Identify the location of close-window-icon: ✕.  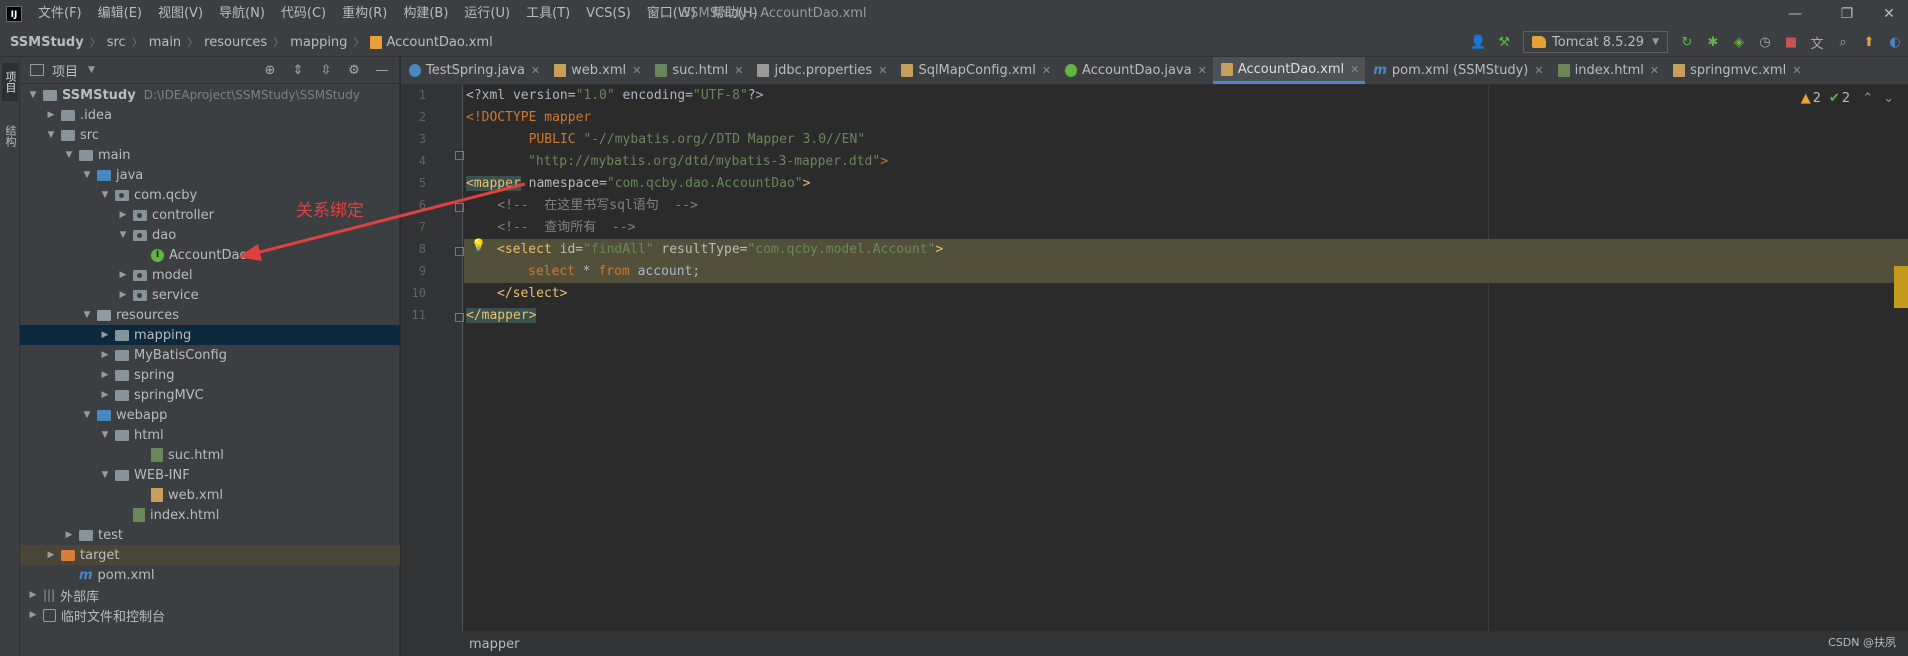
(1887, 14).